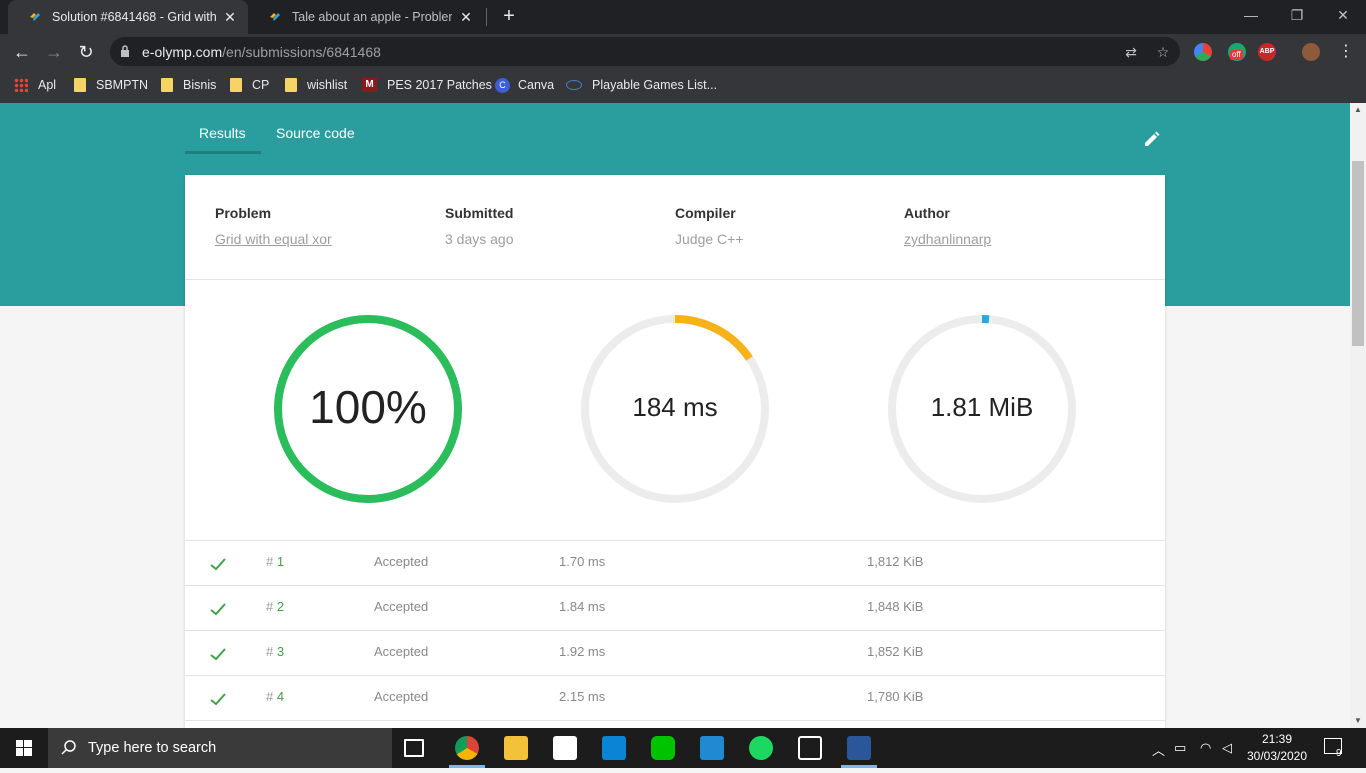 The width and height of the screenshot is (1366, 773). Describe the element at coordinates (712, 748) in the screenshot. I see `vscode-icon` at that location.